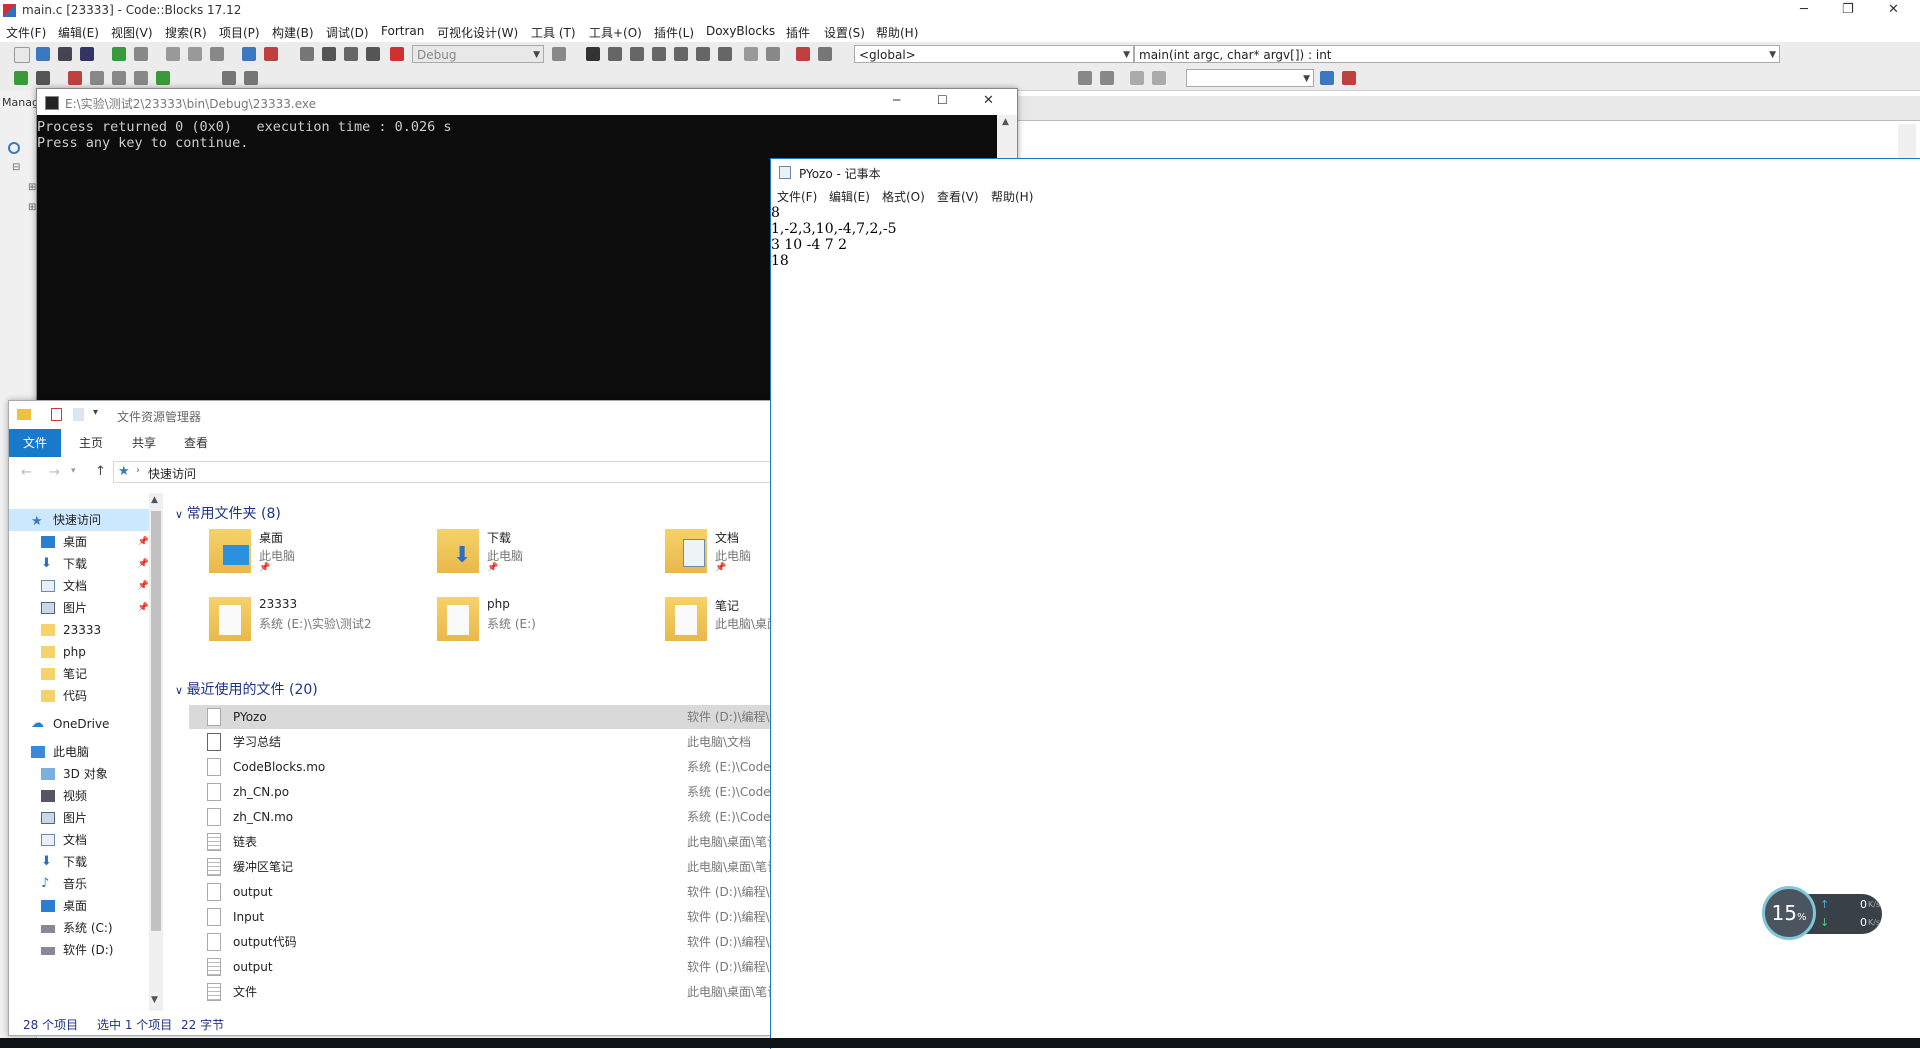 The width and height of the screenshot is (1920, 1049). Describe the element at coordinates (637, 54) in the screenshot. I see `next-line-icon` at that location.